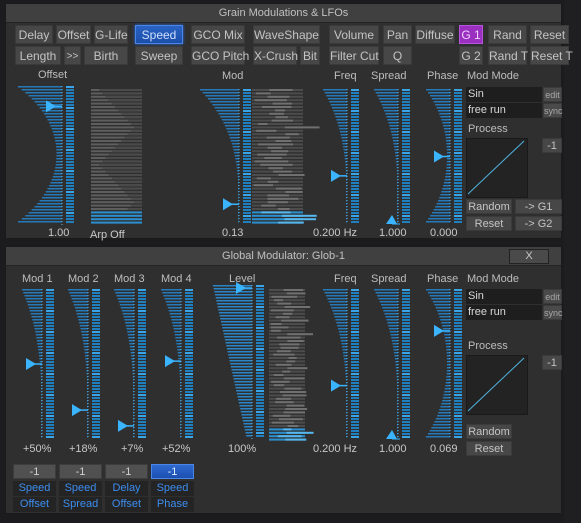 This screenshot has width=581, height=523. Describe the element at coordinates (549, 34) in the screenshot. I see `reset-button: Reset` at that location.